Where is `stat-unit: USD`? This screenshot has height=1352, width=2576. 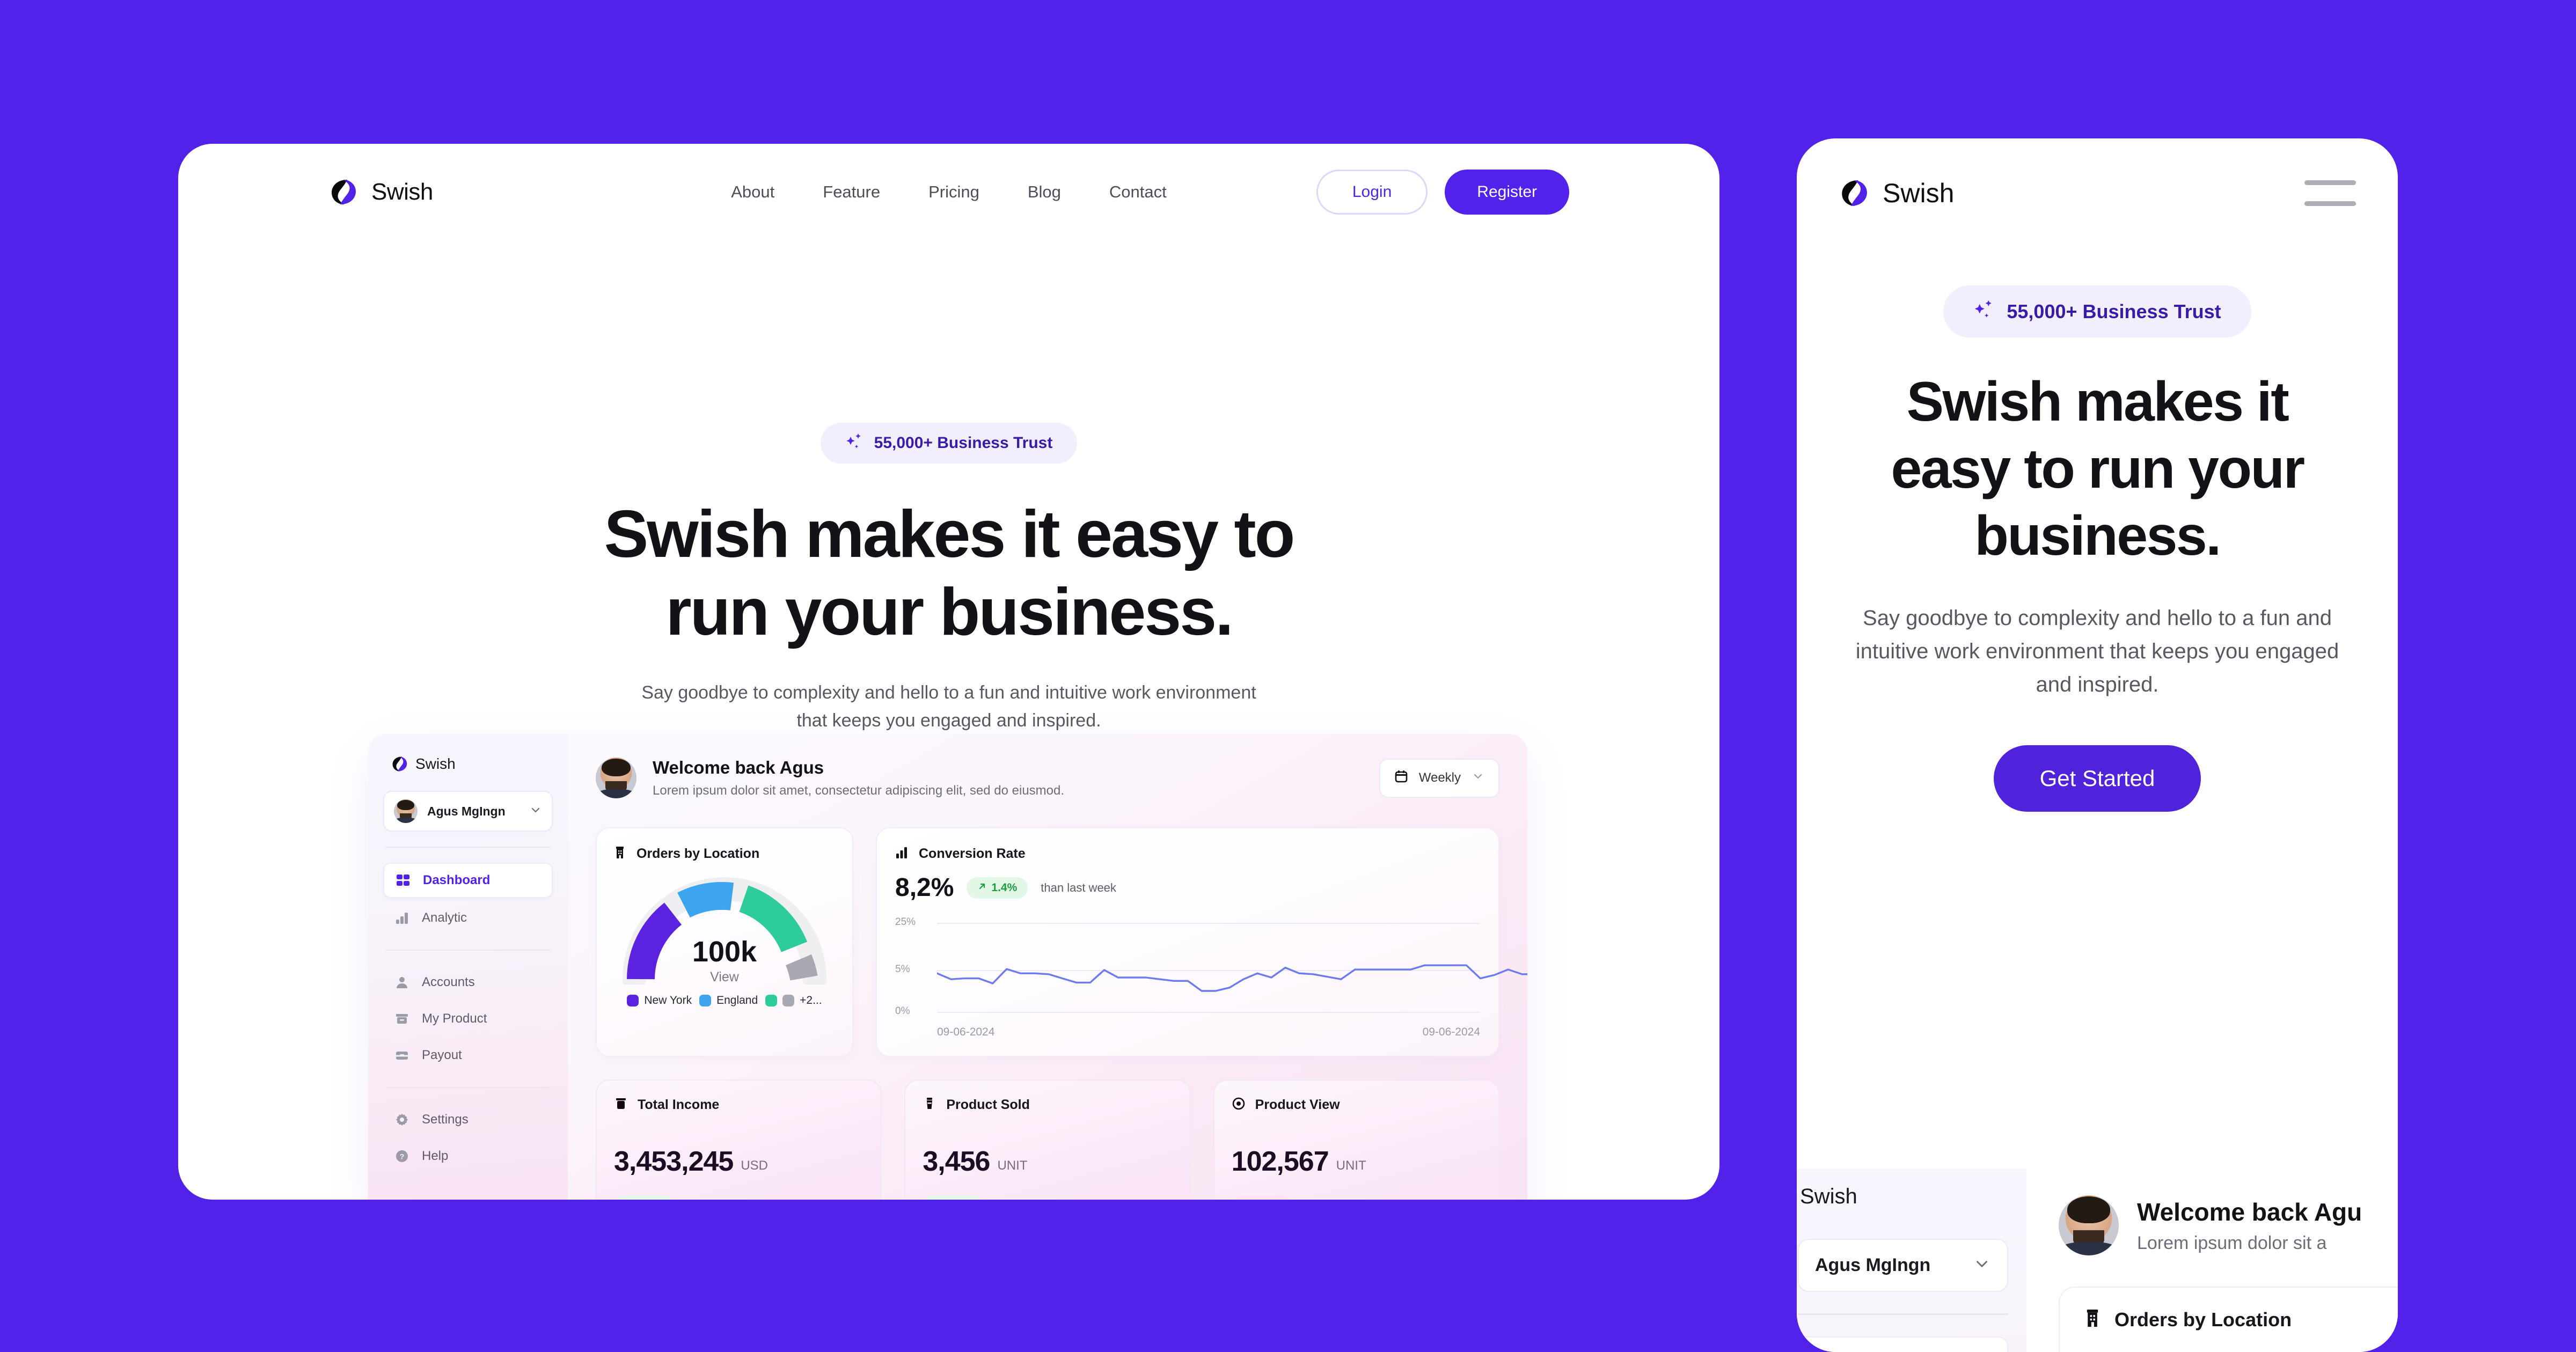
stat-unit: USD is located at coordinates (755, 1165).